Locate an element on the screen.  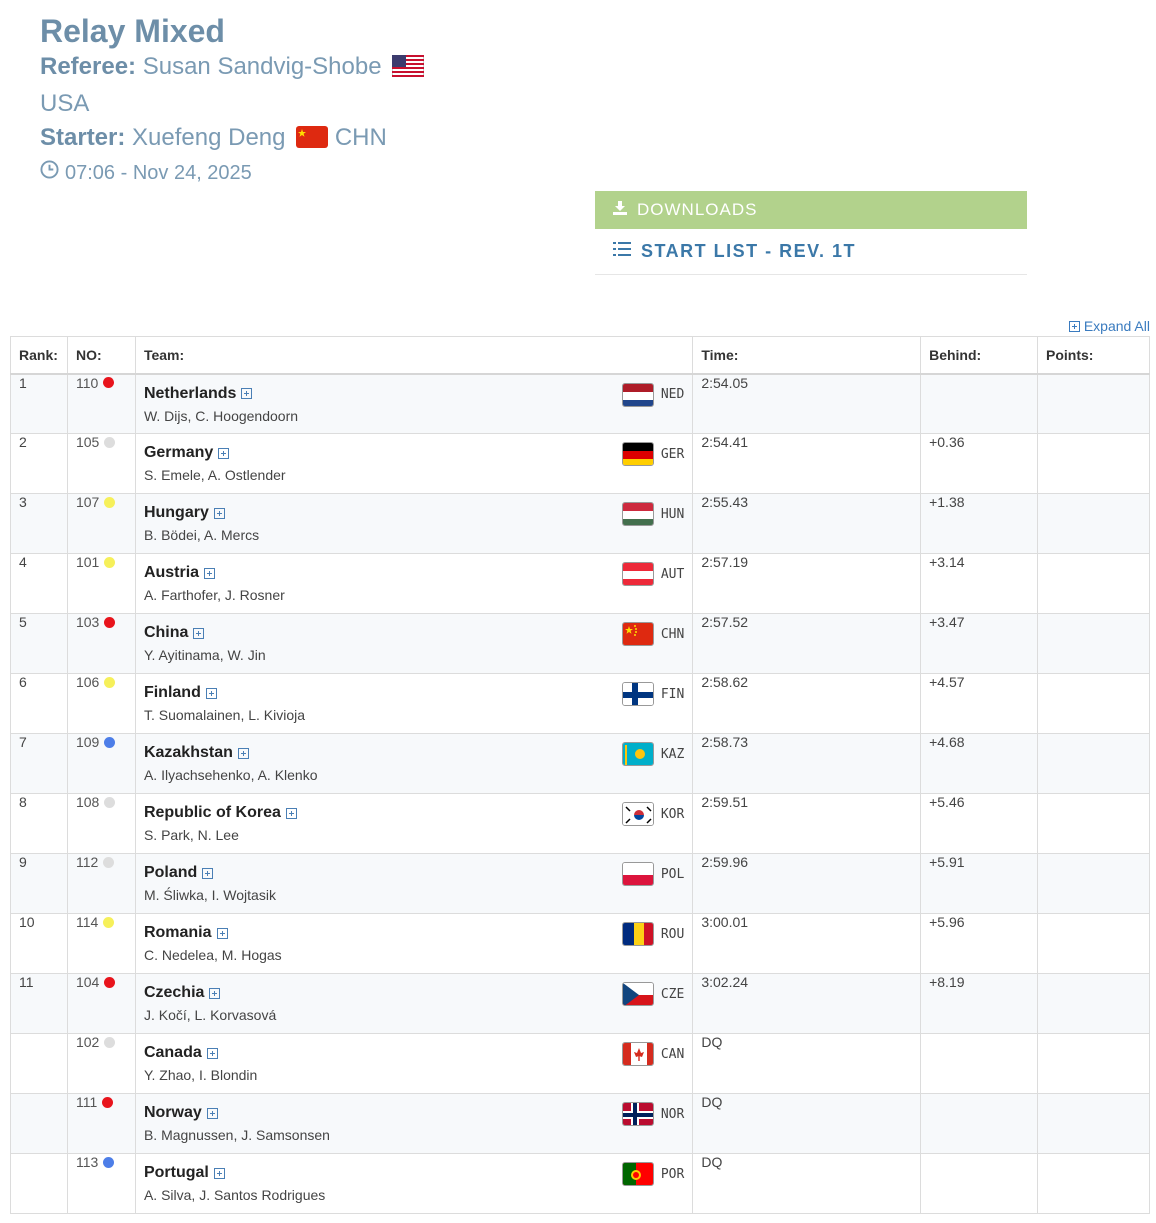
team-expand-toggle: Czechia is located at coordinates (414, 993).